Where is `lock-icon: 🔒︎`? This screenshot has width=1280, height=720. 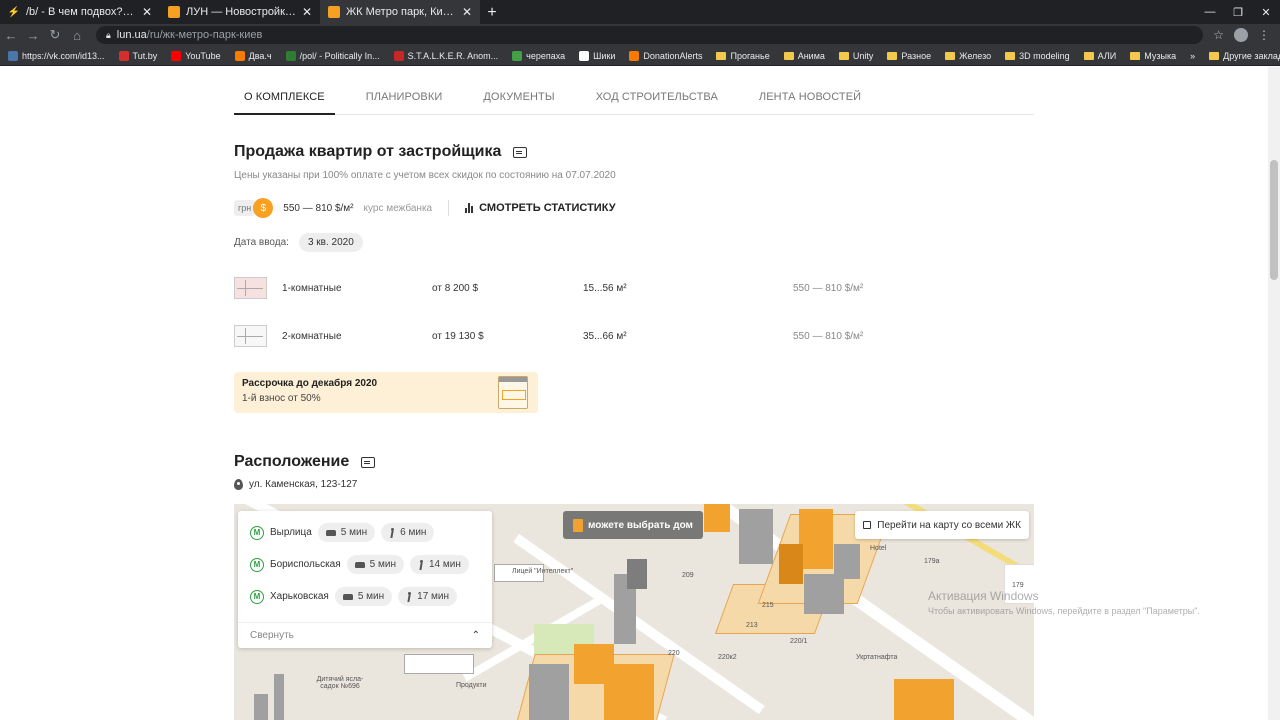
lock-icon: 🔒︎ is located at coordinates (108, 34).